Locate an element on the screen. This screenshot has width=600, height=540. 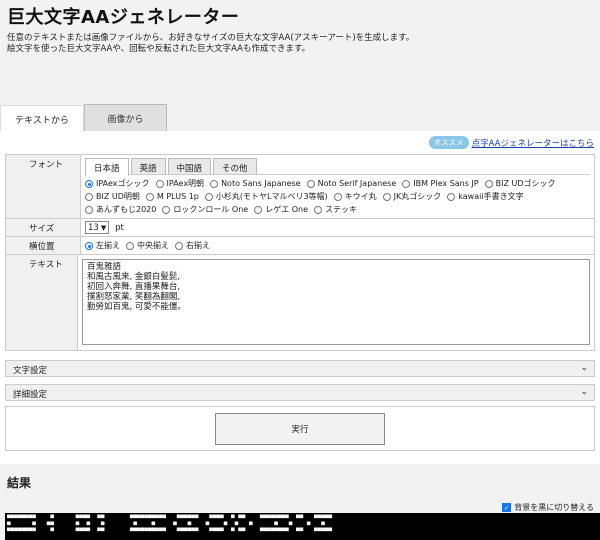
font-option: Noto Serif Japanese is located at coordinates (351, 184).